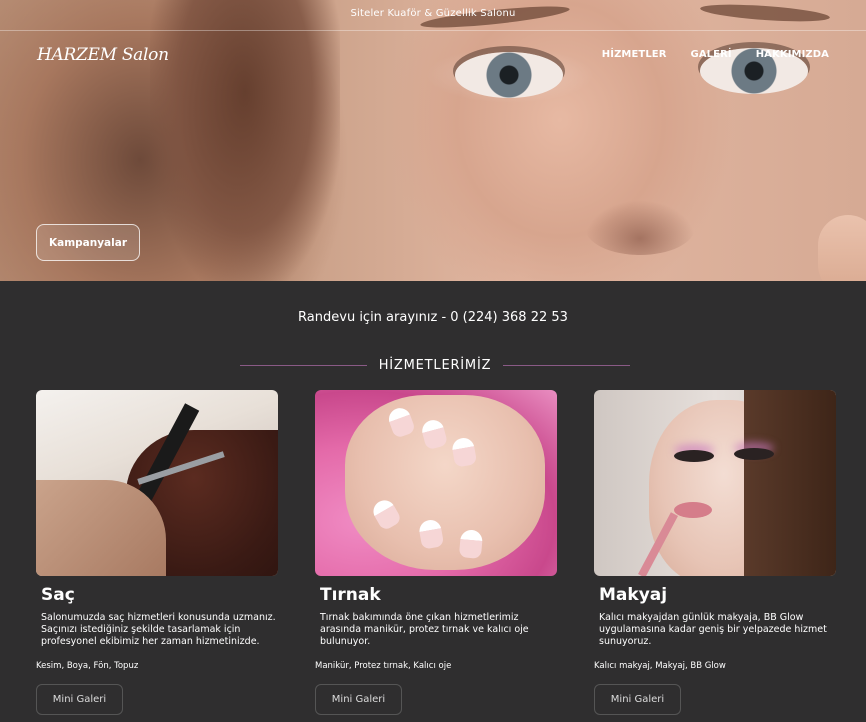  What do you see at coordinates (509, 75) in the screenshot?
I see `hero-image-eye-left` at bounding box center [509, 75].